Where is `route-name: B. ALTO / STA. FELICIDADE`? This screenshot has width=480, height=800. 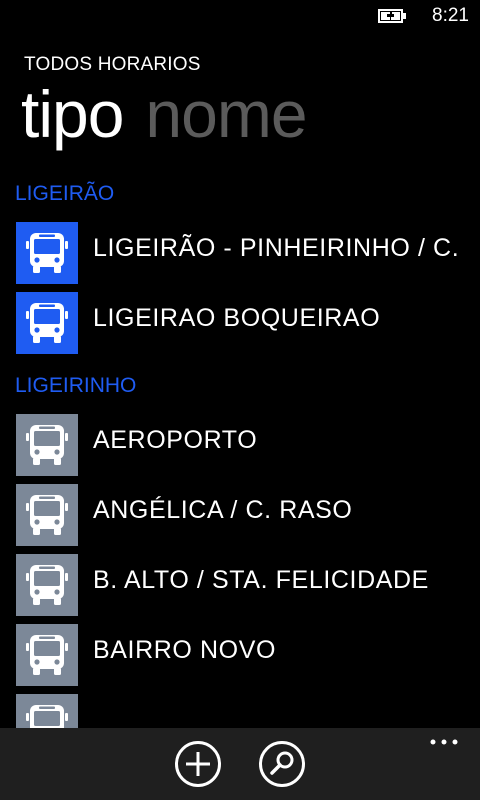 route-name: B. ALTO / STA. FELICIDADE is located at coordinates (261, 580).